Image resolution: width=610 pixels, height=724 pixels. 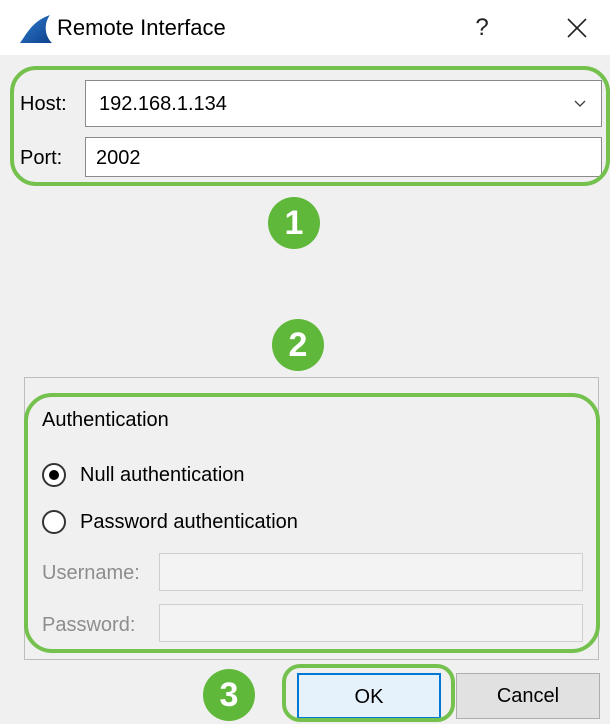 What do you see at coordinates (294, 223) in the screenshot?
I see `step-1-badge: 1` at bounding box center [294, 223].